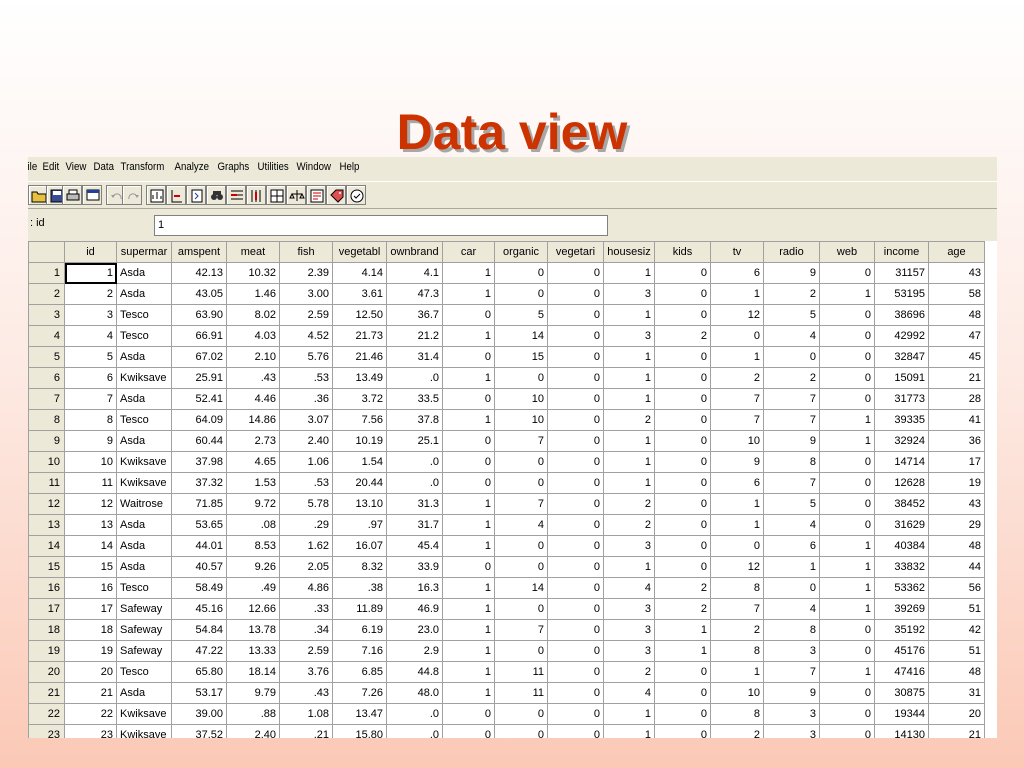 This screenshot has width=1024, height=768. I want to click on cell-income: 30875, so click(901, 693).